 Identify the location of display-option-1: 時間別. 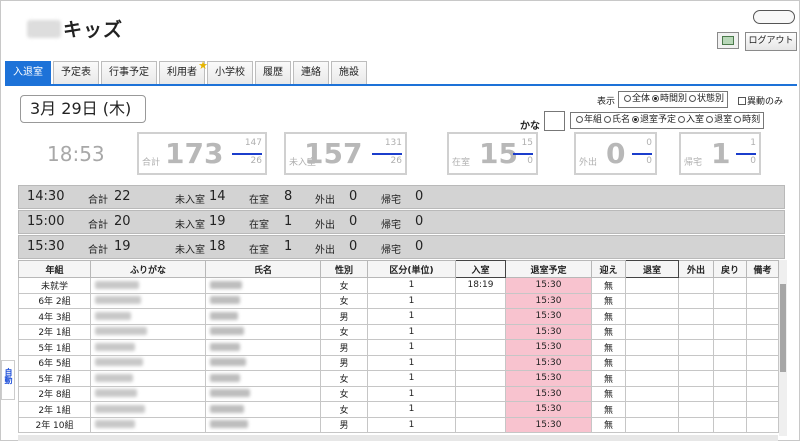
(668, 99).